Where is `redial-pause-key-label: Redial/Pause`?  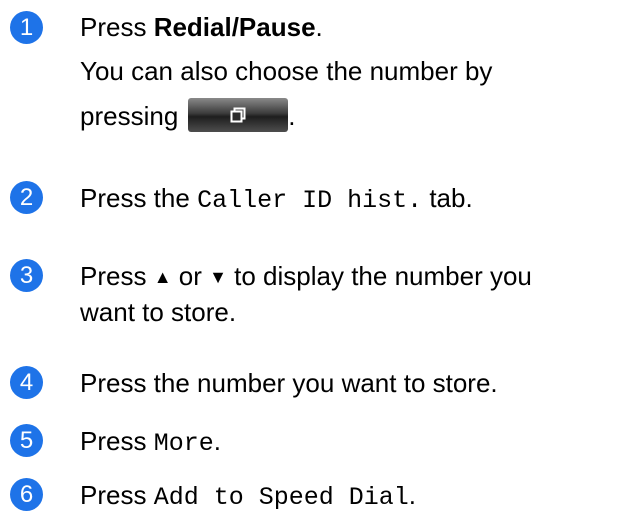
redial-pause-key-label: Redial/Pause is located at coordinates (234, 27).